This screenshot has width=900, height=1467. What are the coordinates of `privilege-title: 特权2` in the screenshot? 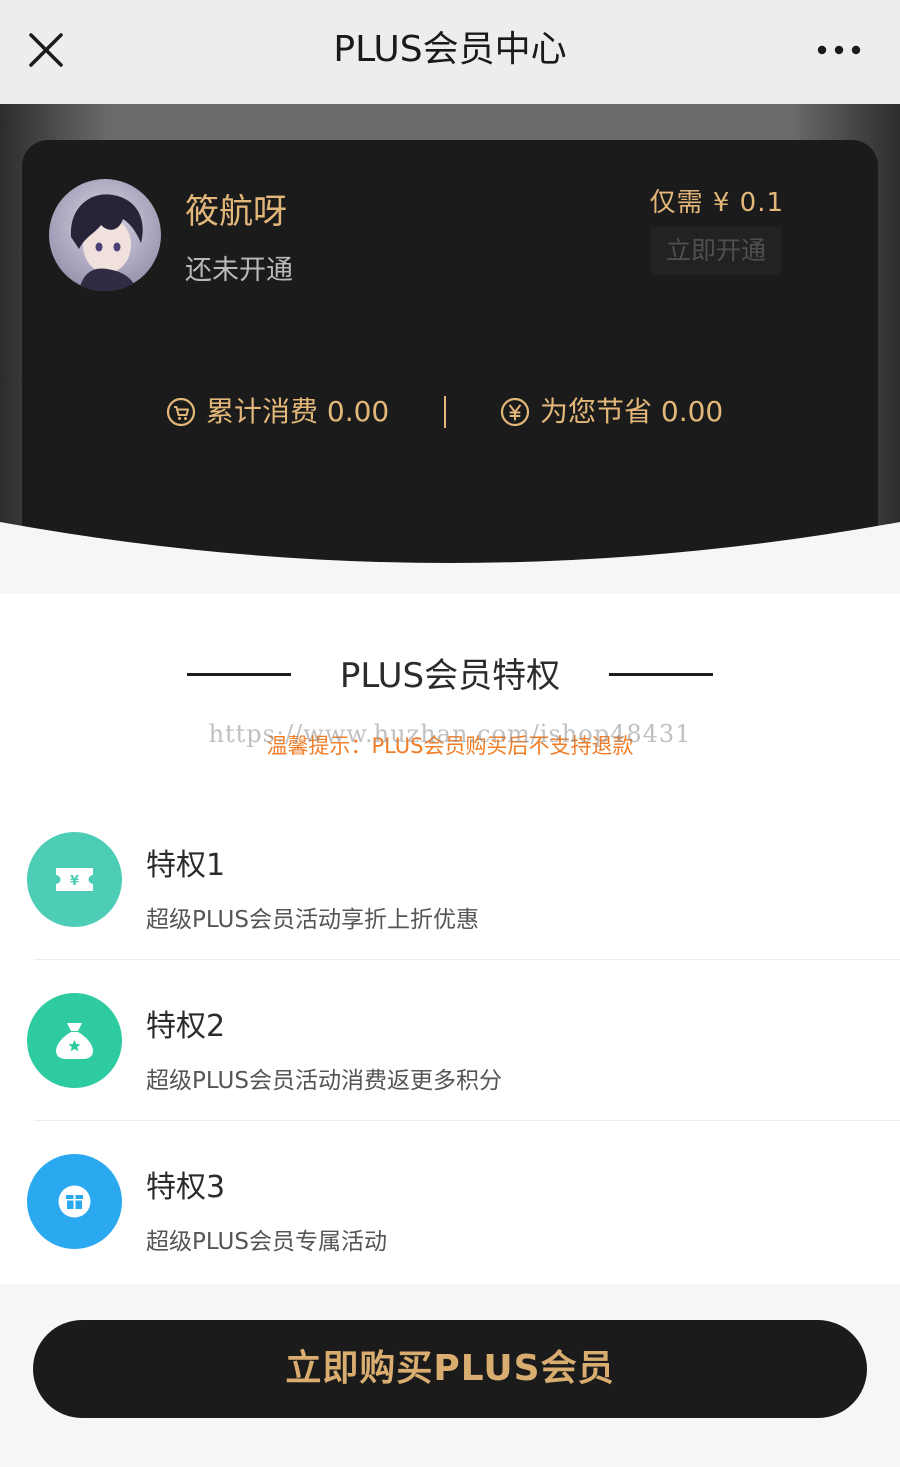 It's located at (186, 1026).